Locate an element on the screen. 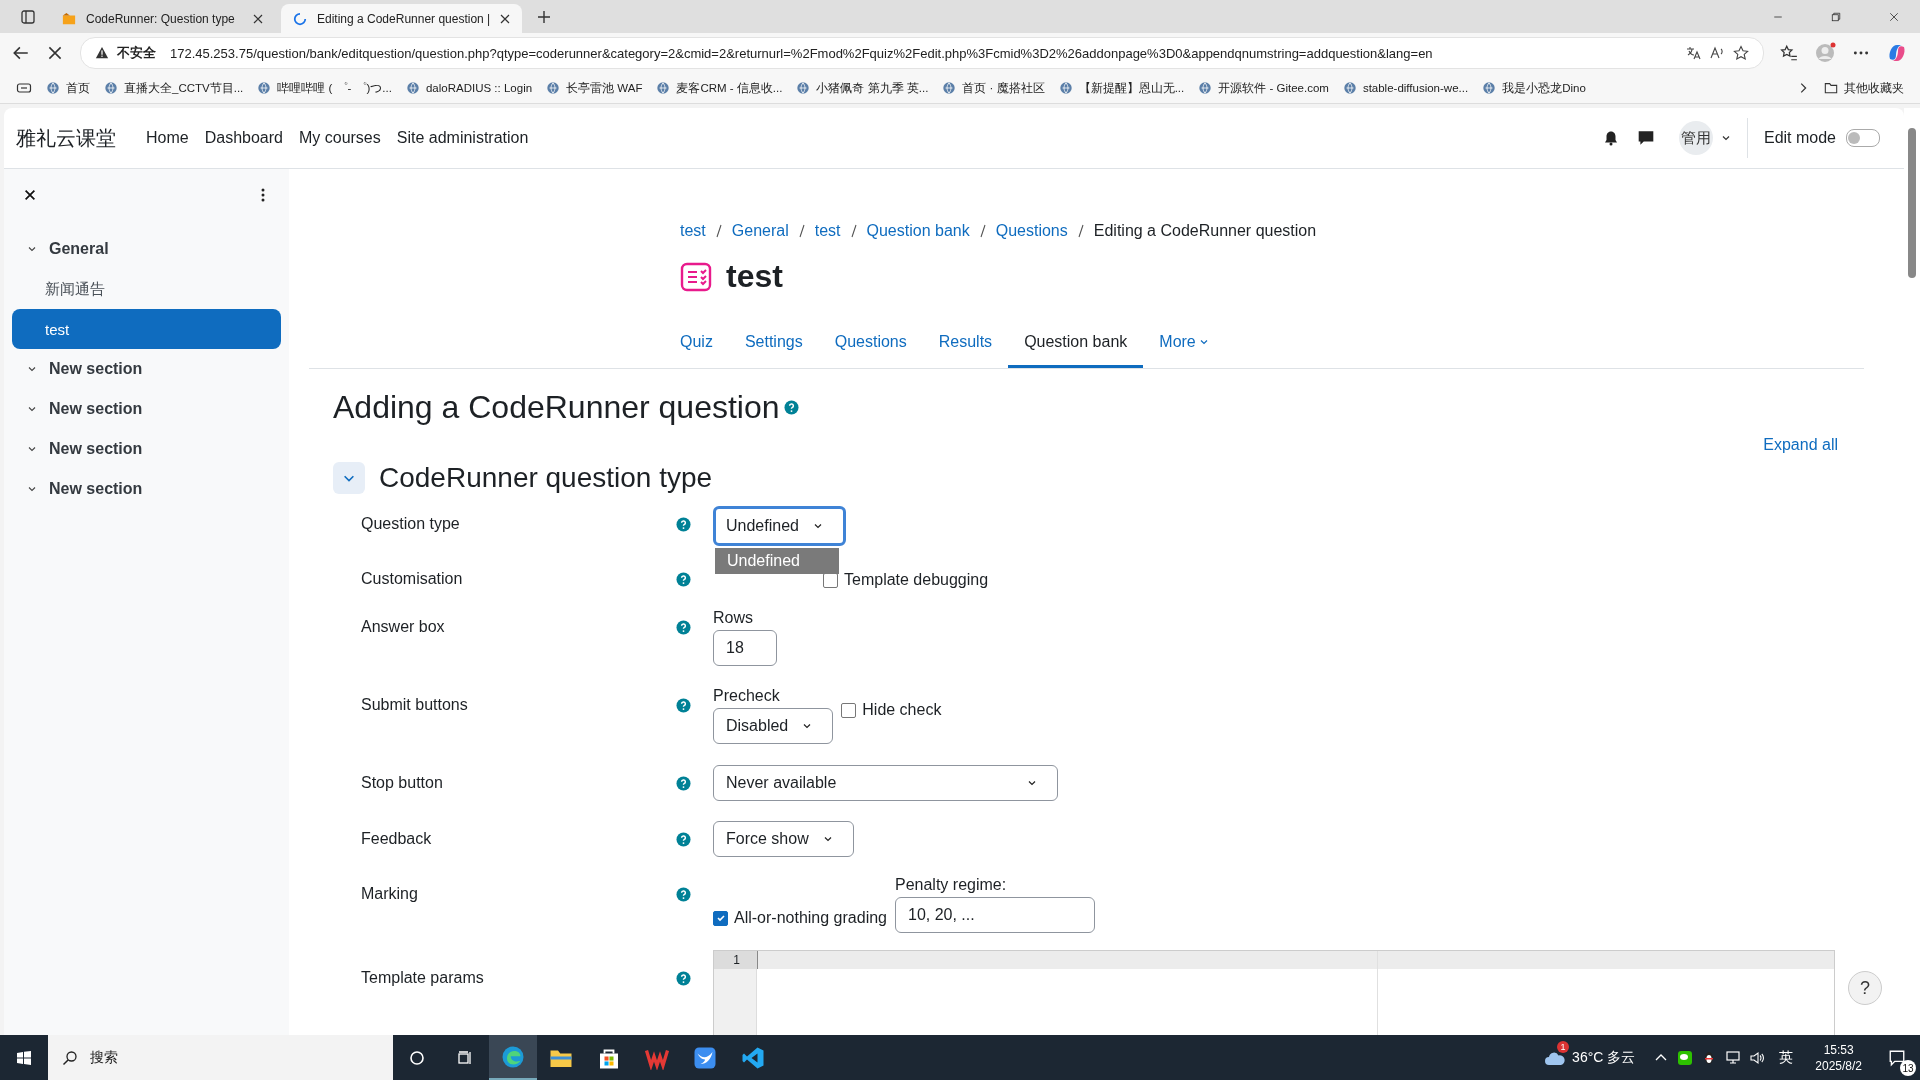  bookmark: daloRADIUS :: Login is located at coordinates (469, 88).